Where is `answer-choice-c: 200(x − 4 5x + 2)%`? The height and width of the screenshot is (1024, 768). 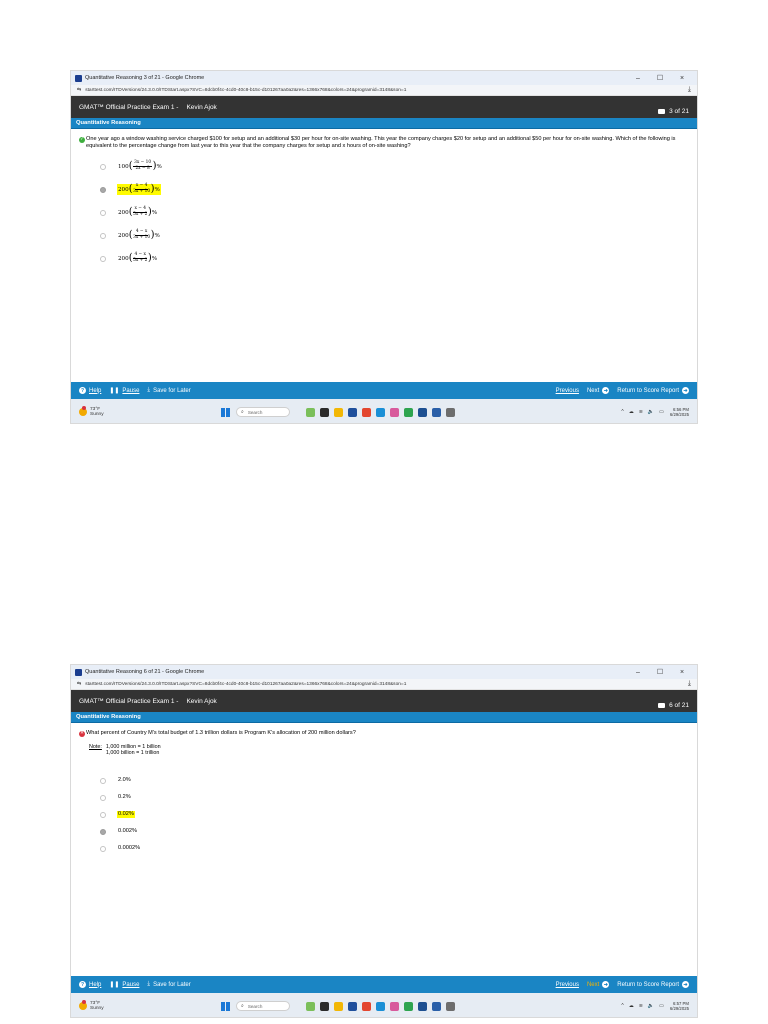 answer-choice-c: 200(x − 4 5x + 2)% is located at coordinates (394, 212).